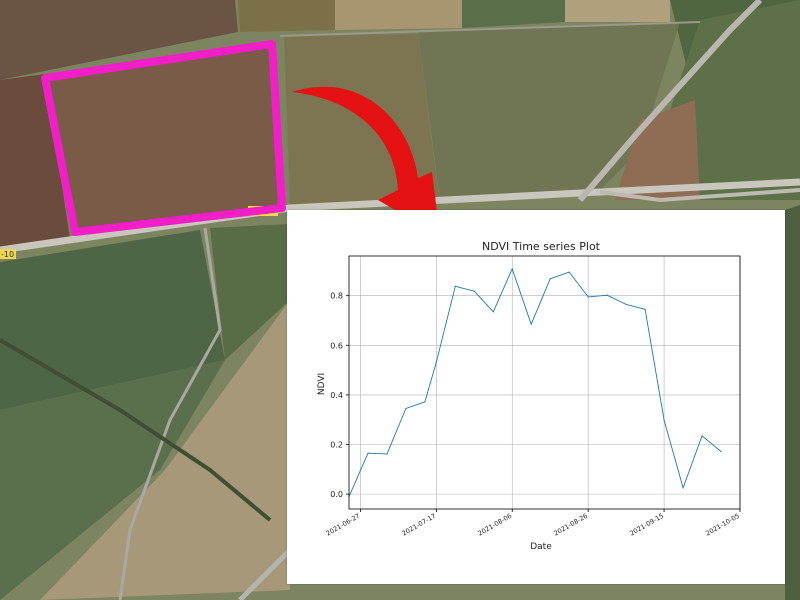 Image resolution: width=800 pixels, height=600 pixels. I want to click on x-tick-label: 2021-09-15, so click(646, 525).